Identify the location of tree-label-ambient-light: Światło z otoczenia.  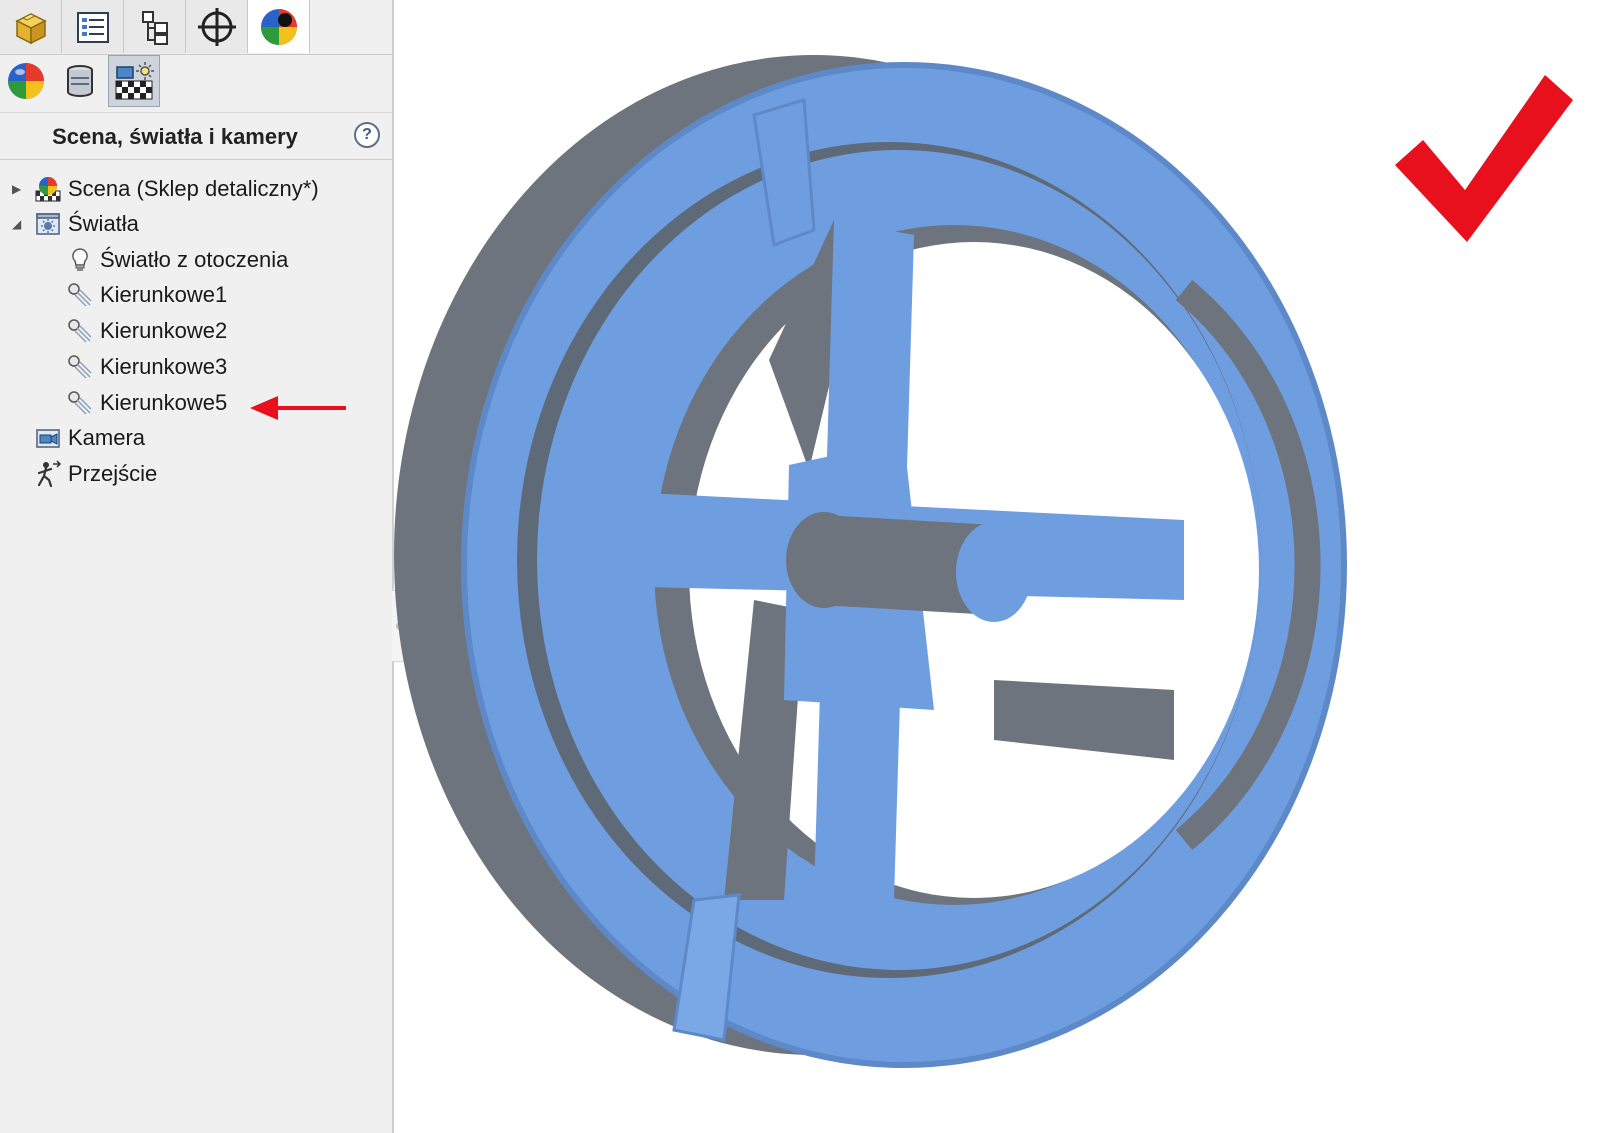
(194, 259).